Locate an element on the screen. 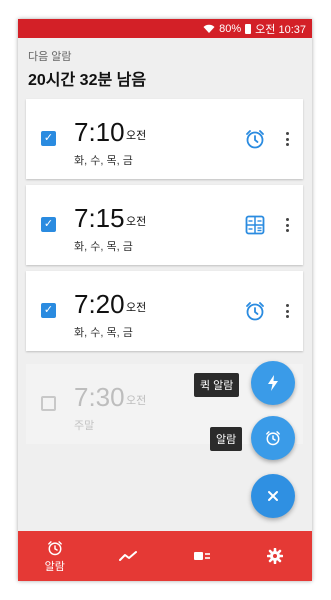 This screenshot has width=331, height=600. close-fab-button is located at coordinates (273, 496).